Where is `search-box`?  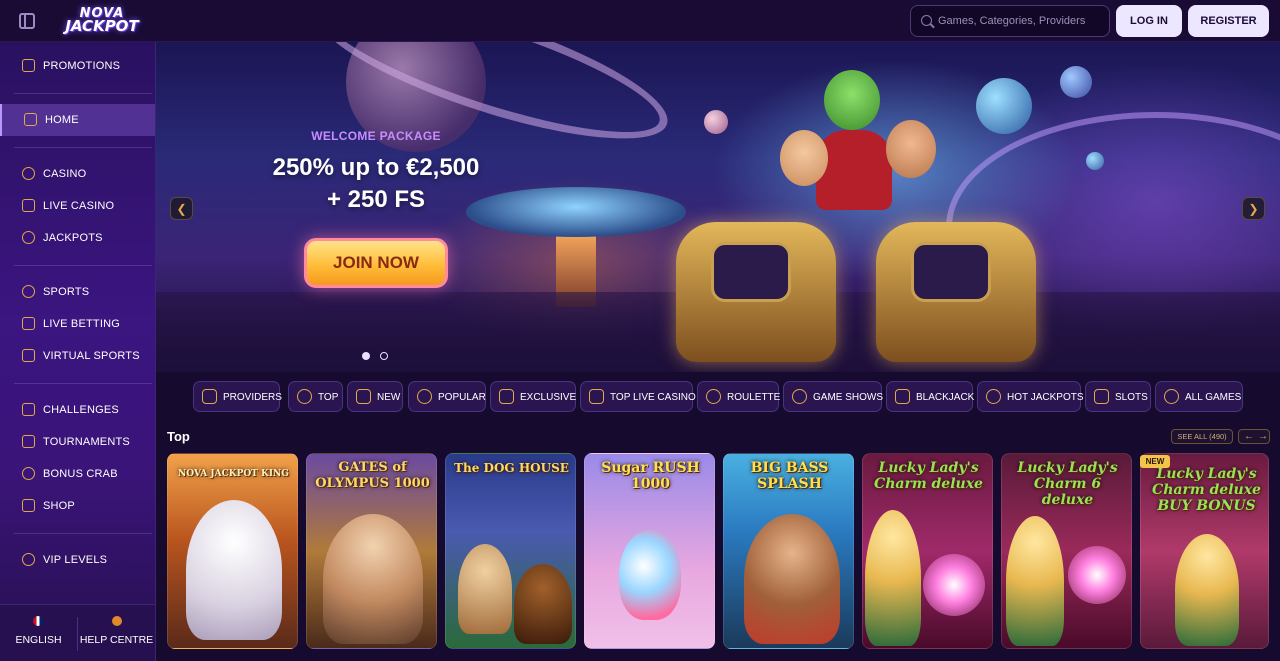
search-box is located at coordinates (1010, 21).